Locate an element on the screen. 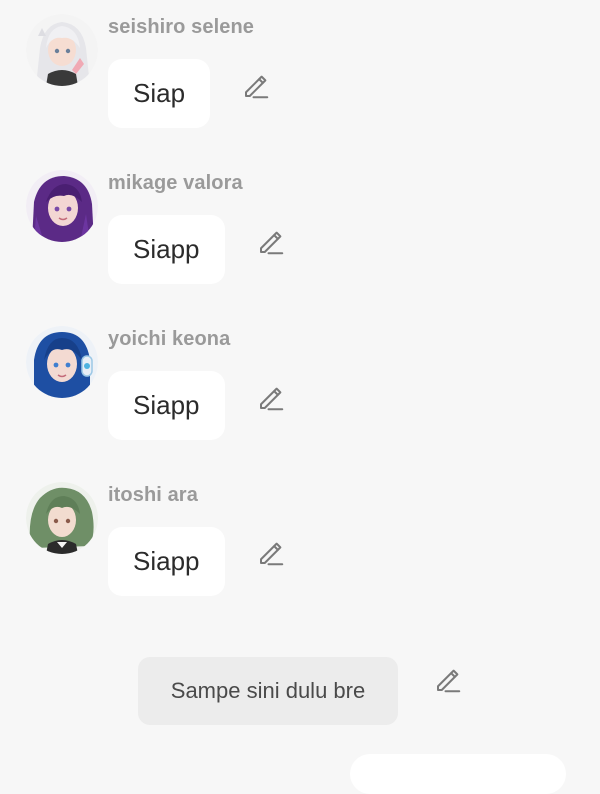 This screenshot has height=794, width=600. user-message-text: Sampe sini dulu bre is located at coordinates (268, 690).